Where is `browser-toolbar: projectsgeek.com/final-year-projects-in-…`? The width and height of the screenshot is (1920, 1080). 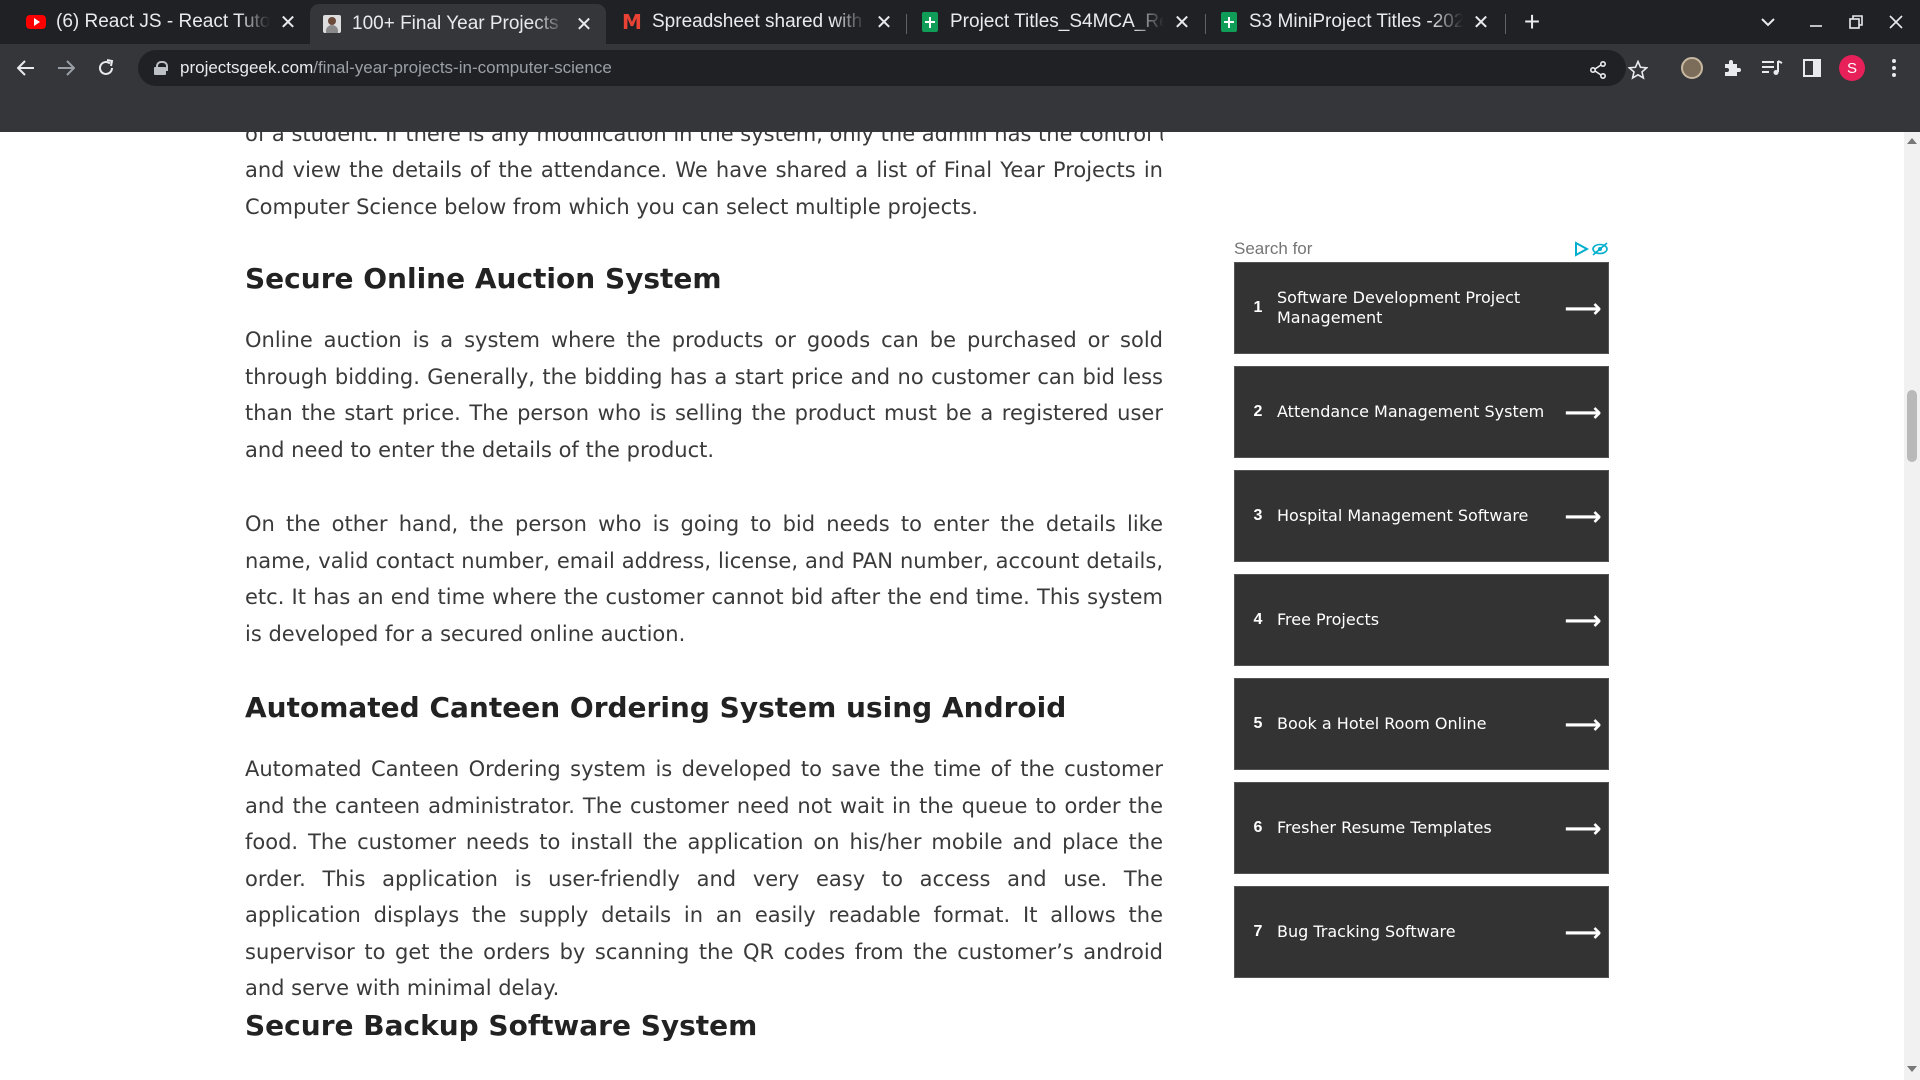 browser-toolbar: projectsgeek.com/final-year-projects-in-… is located at coordinates (960, 68).